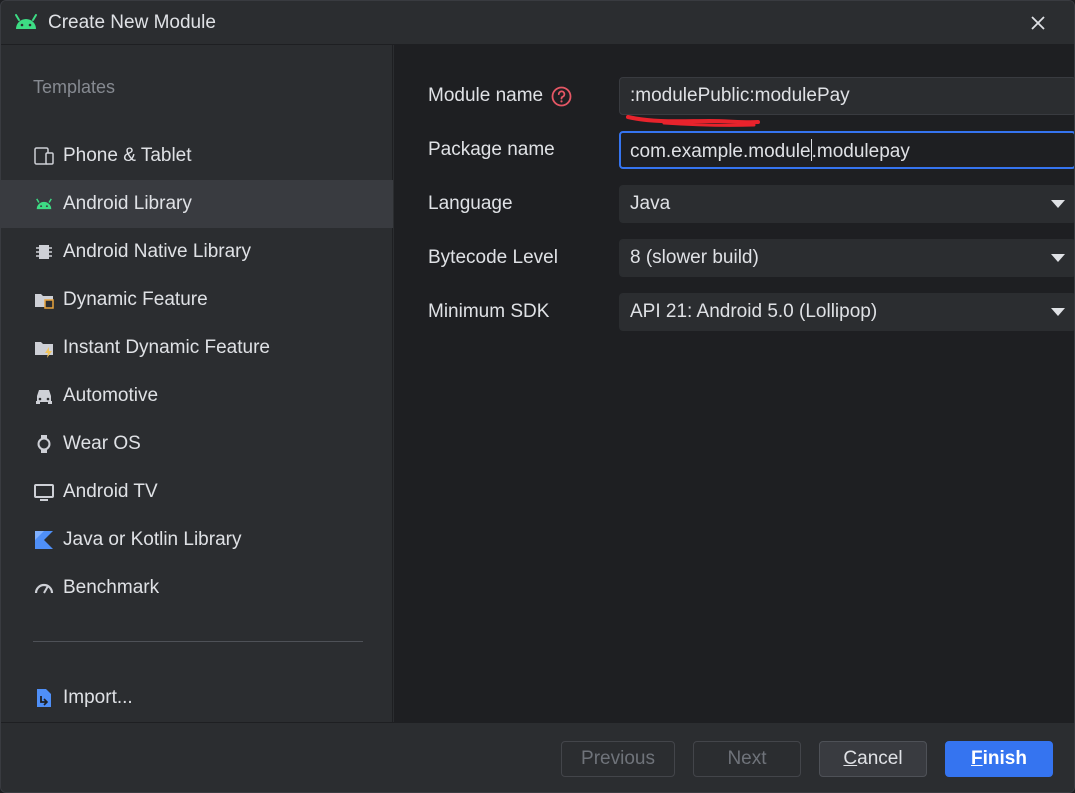 The height and width of the screenshot is (793, 1075). I want to click on next-button: Next, so click(747, 759).